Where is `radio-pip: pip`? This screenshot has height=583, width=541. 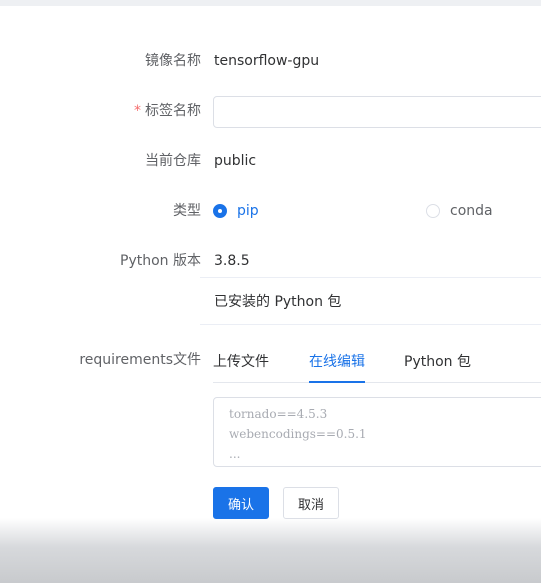
radio-pip: pip is located at coordinates (236, 211).